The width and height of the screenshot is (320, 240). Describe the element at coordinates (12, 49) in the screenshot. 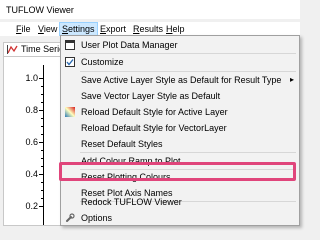

I see `line-chart-icon` at that location.